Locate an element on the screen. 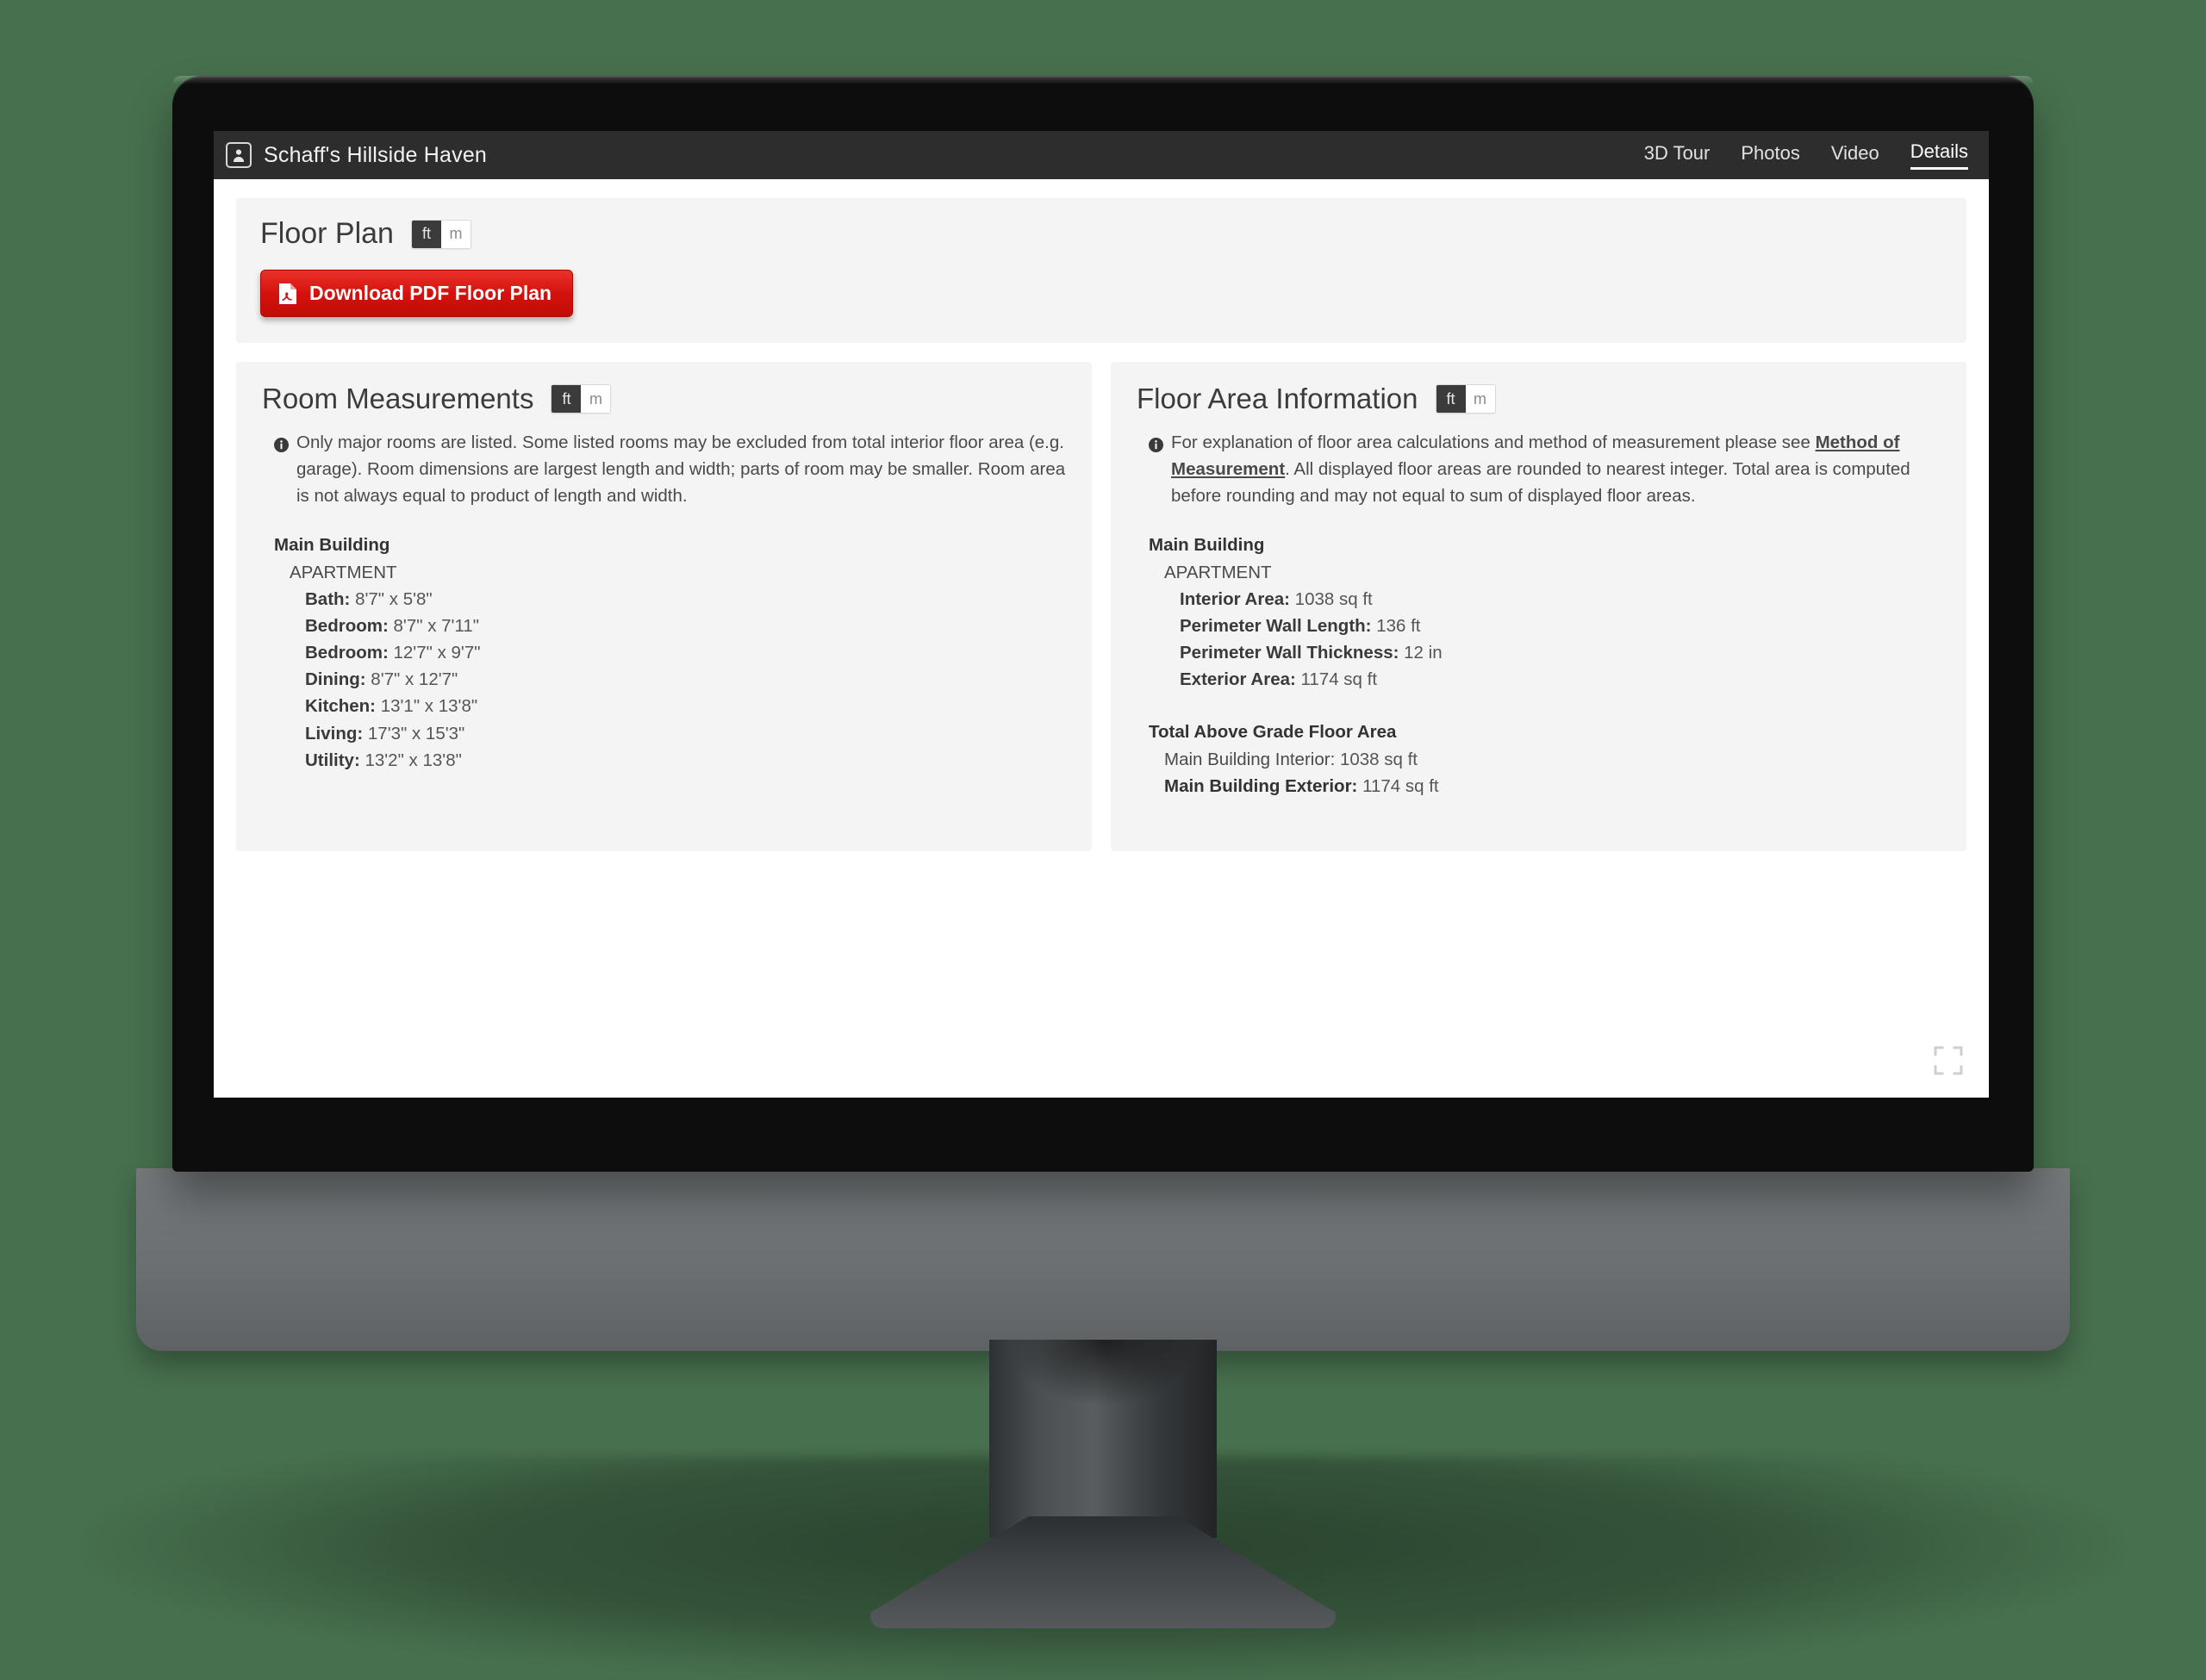 The width and height of the screenshot is (2206, 1680). metric-value: 12 in is located at coordinates (1423, 653).